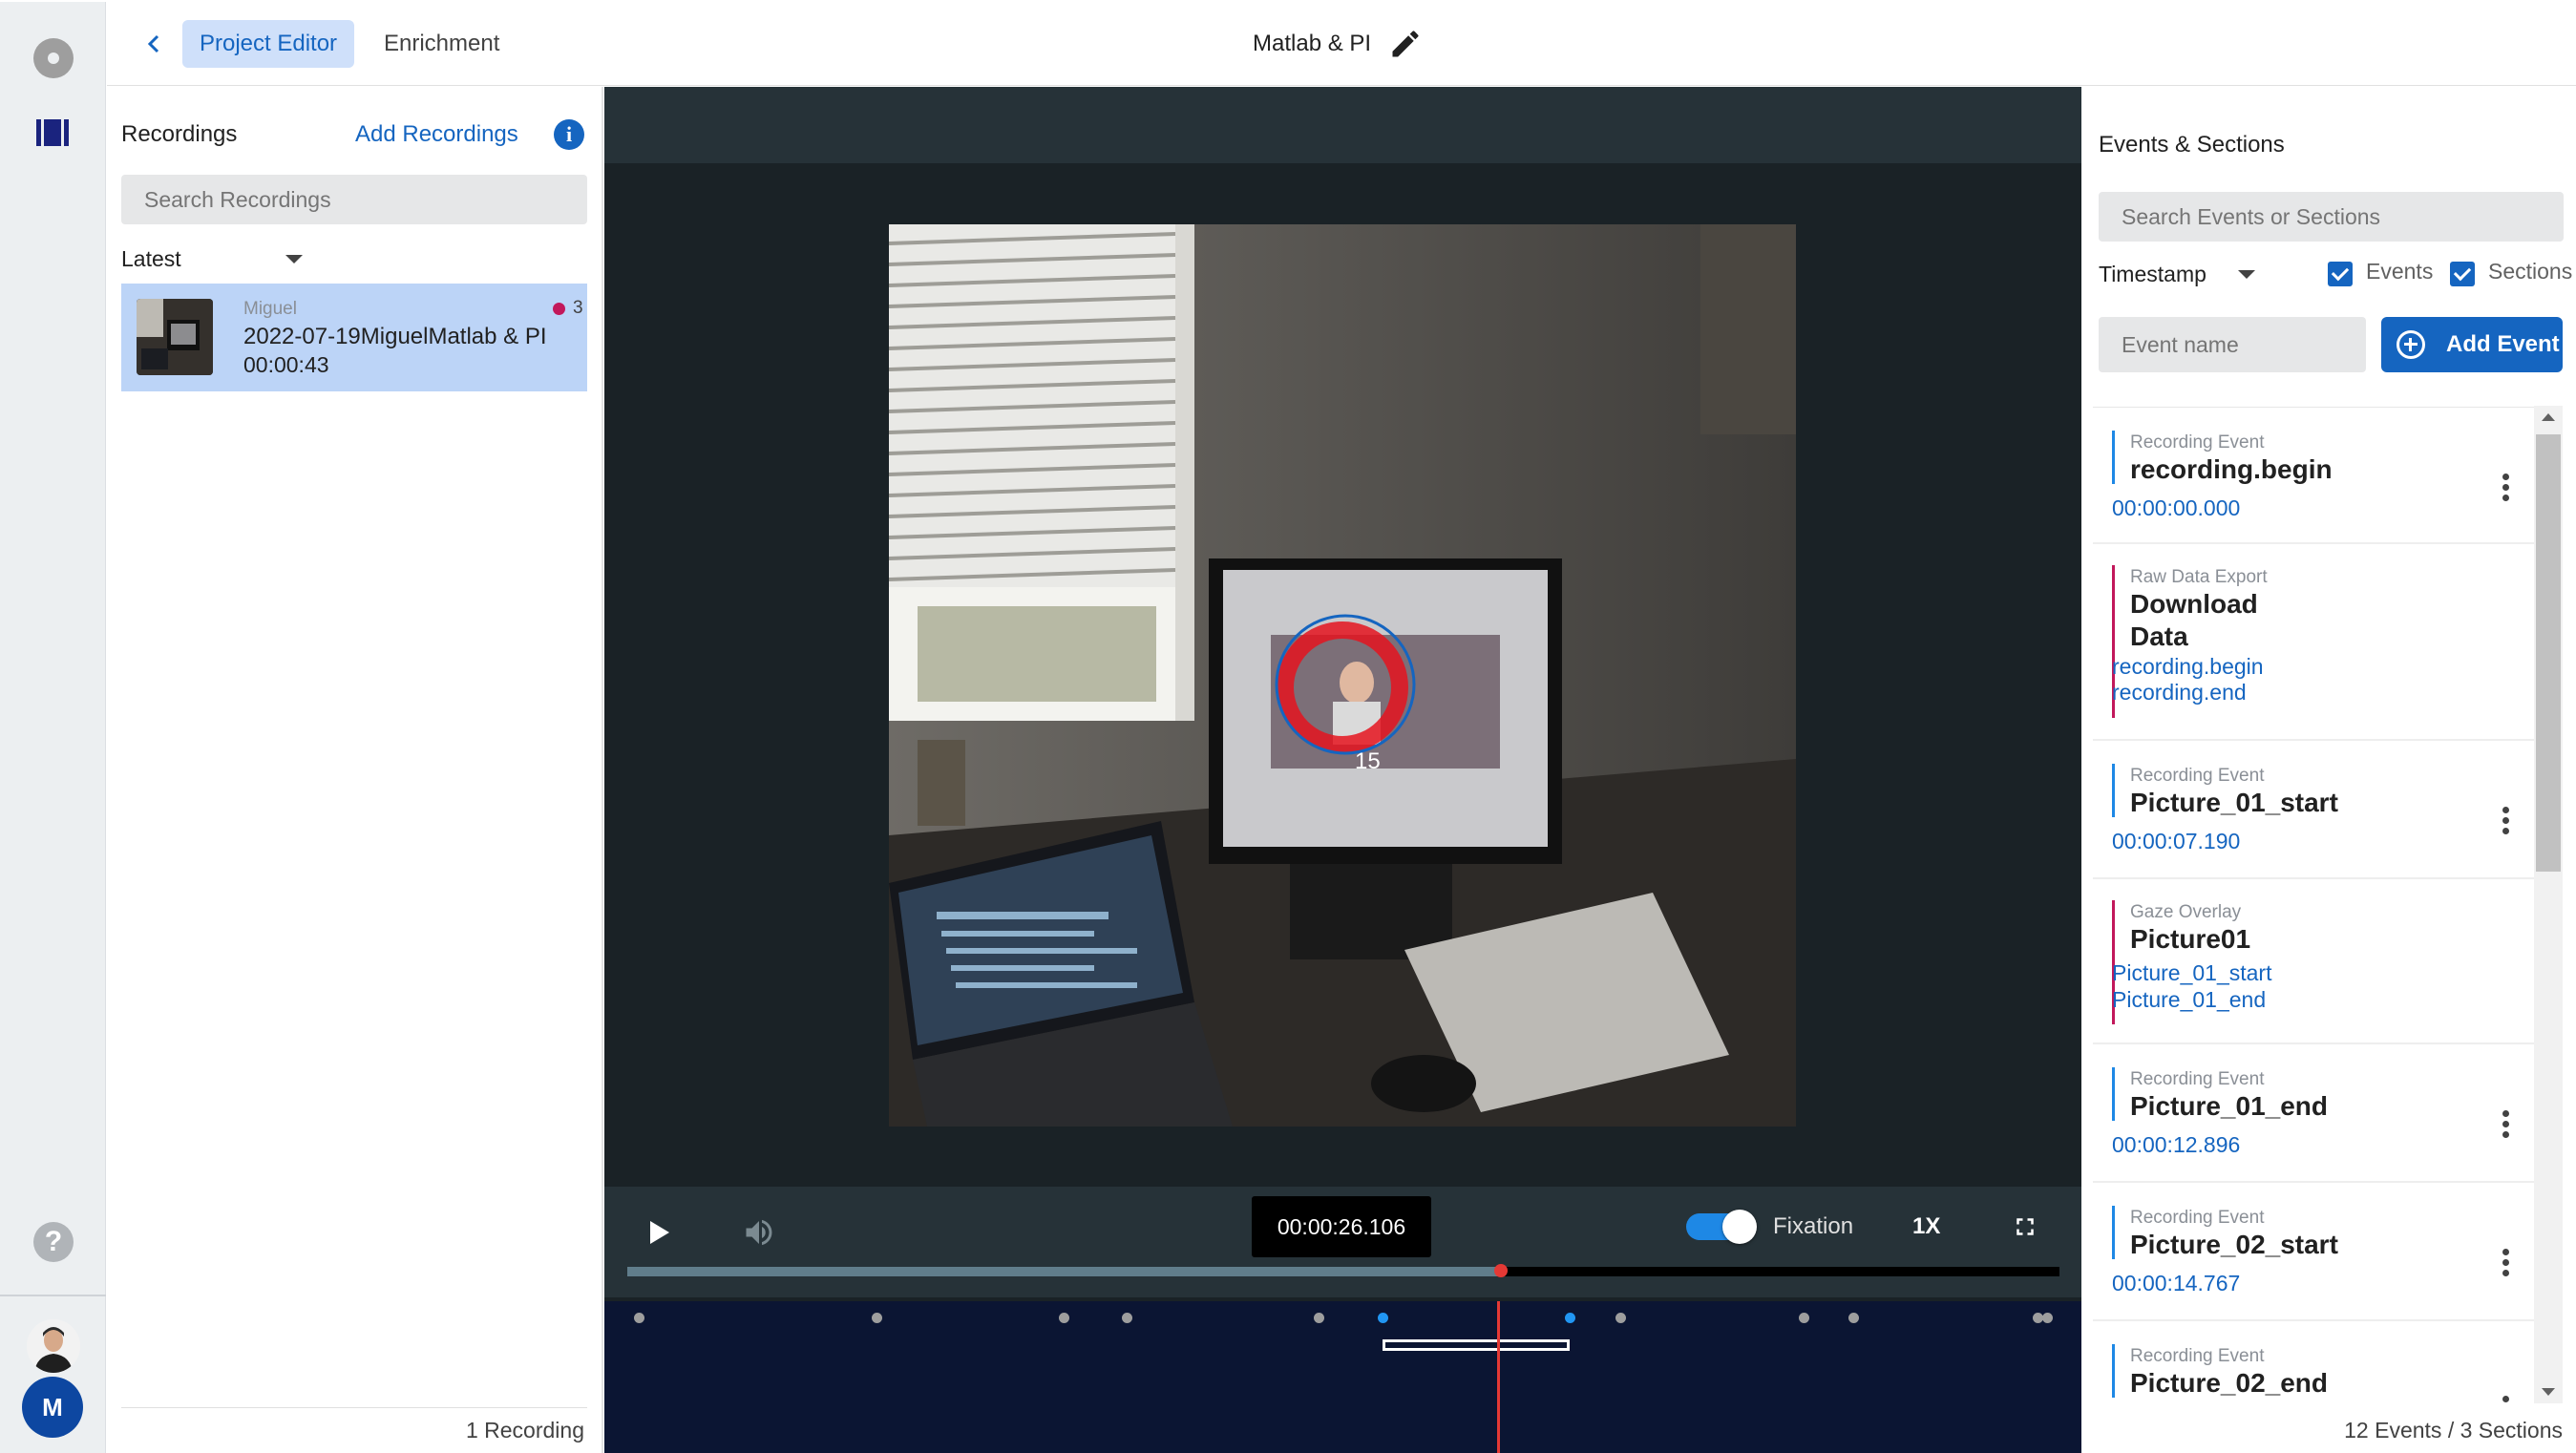 This screenshot has width=2576, height=1453. I want to click on play-icon, so click(659, 1232).